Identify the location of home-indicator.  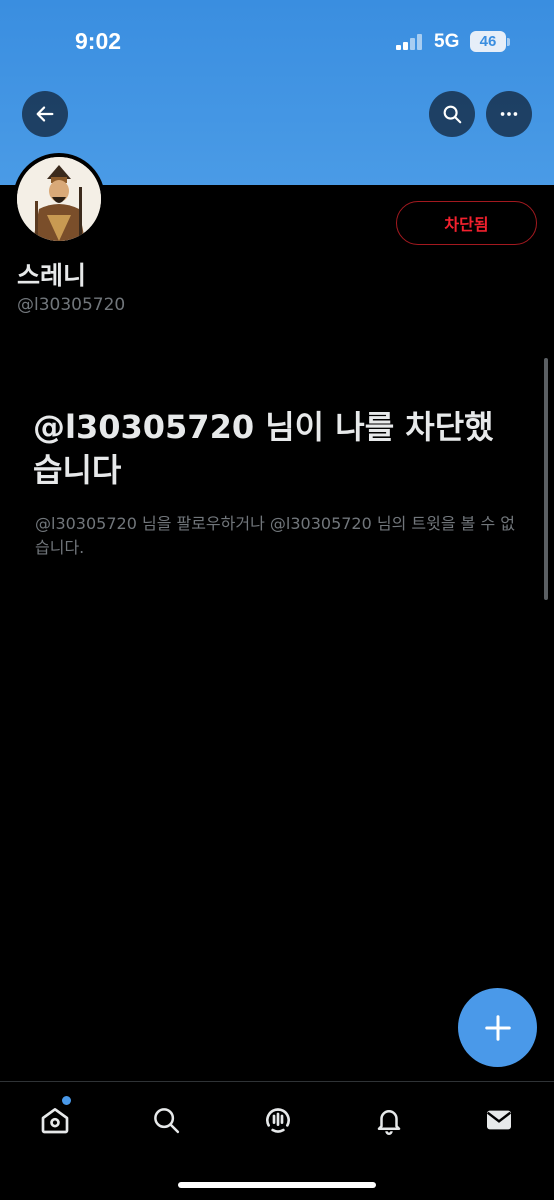
(277, 1185).